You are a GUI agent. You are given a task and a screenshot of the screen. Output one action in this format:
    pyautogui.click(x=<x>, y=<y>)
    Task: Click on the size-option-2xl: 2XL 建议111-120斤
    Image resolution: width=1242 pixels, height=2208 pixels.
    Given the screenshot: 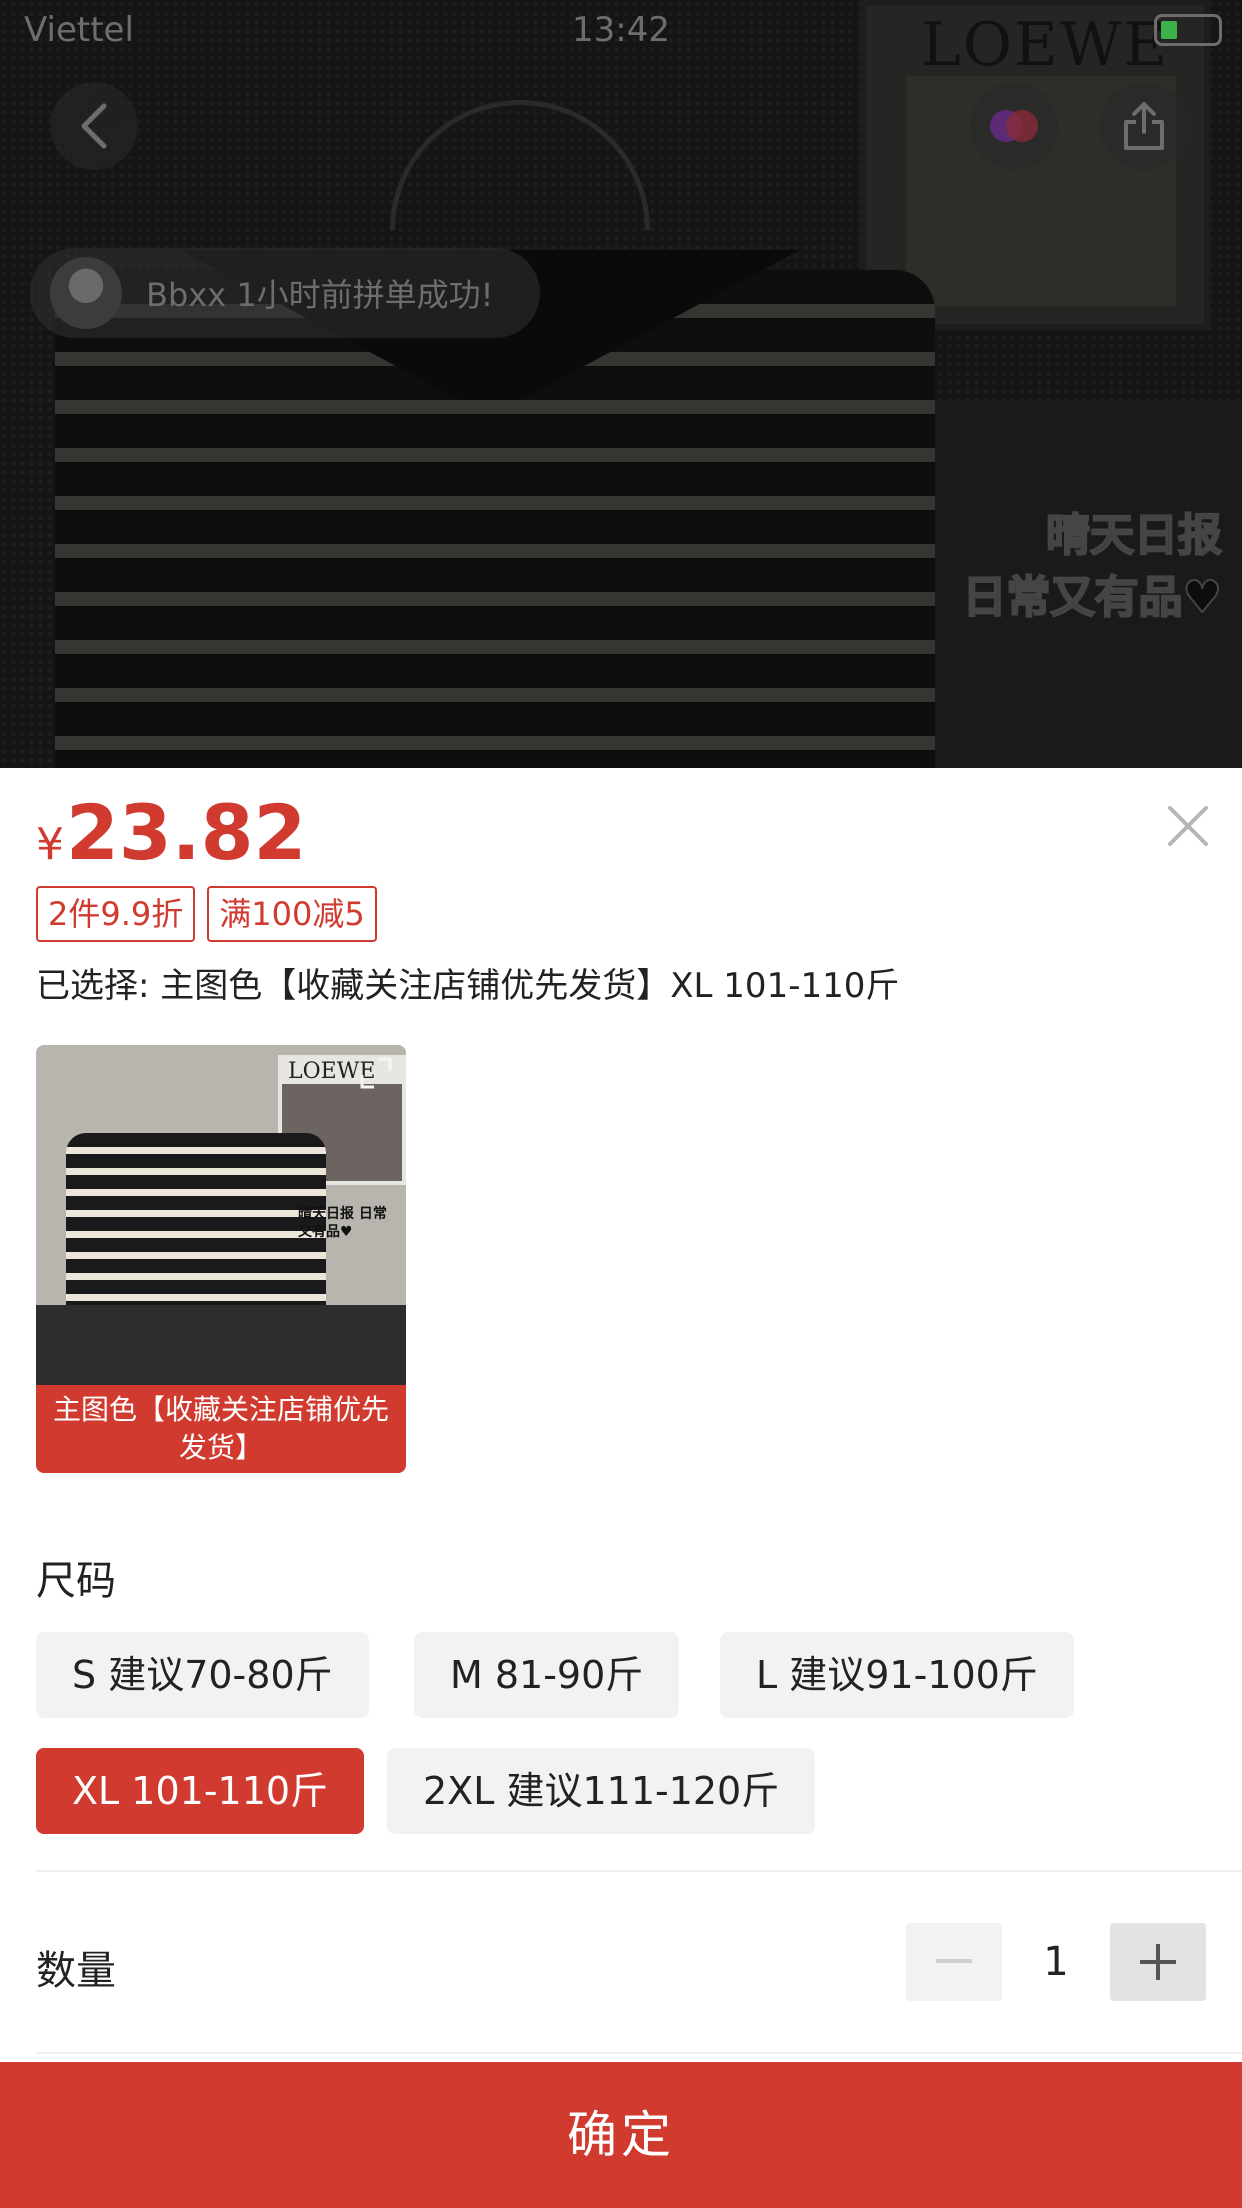 What is the action you would take?
    pyautogui.click(x=601, y=1791)
    